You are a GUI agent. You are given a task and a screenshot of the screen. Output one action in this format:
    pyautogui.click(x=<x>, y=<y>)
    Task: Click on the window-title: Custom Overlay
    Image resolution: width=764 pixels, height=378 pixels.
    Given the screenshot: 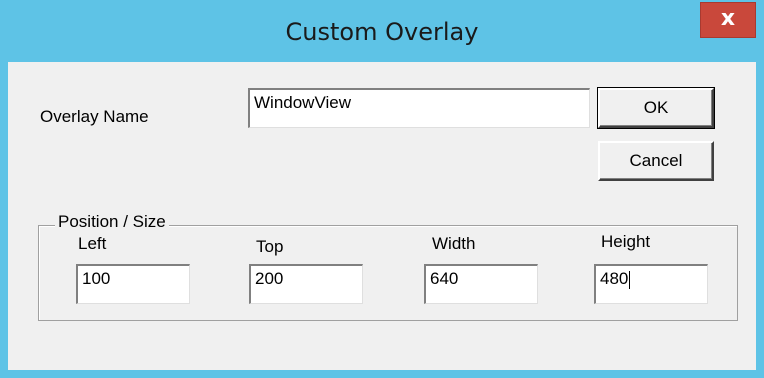 What is the action you would take?
    pyautogui.click(x=382, y=32)
    